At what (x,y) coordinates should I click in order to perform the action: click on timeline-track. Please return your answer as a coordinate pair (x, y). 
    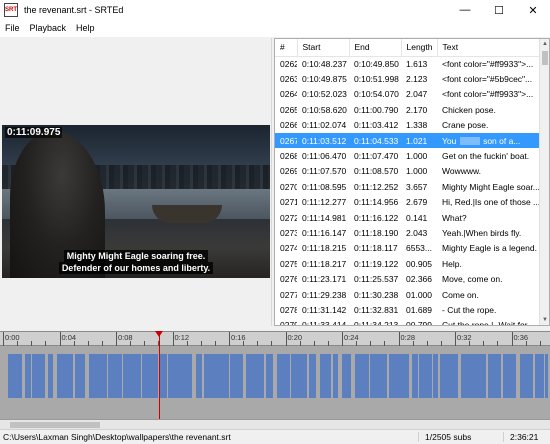
    Looking at the image, I should click on (275, 376).